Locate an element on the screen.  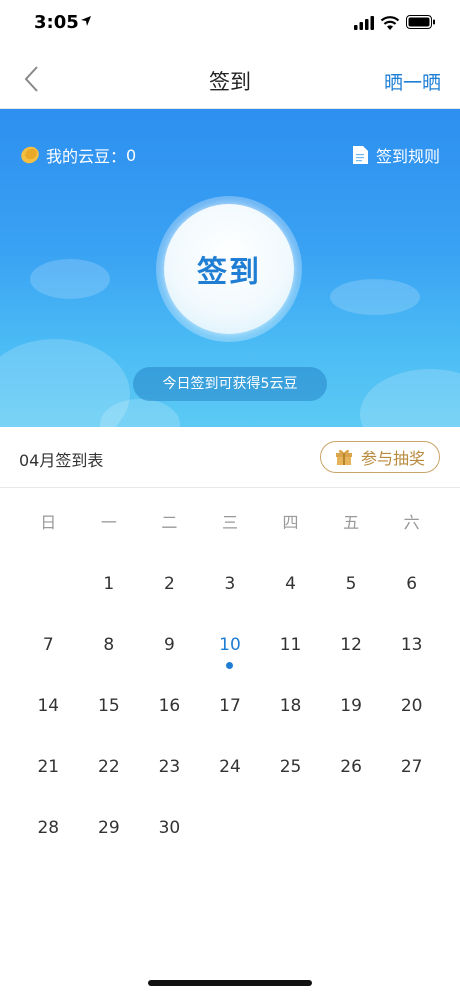
calendar-day-today: 10 is located at coordinates (230, 660).